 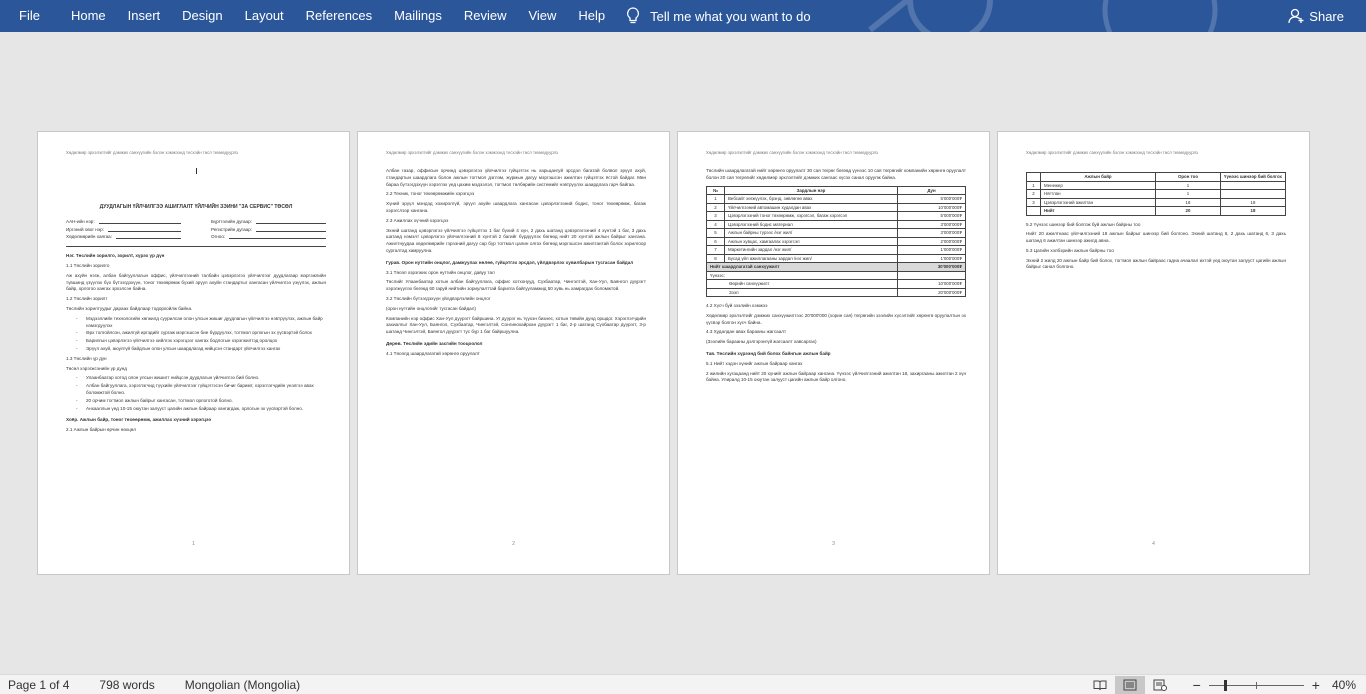 I want to click on tab-design: Design, so click(x=202, y=16).